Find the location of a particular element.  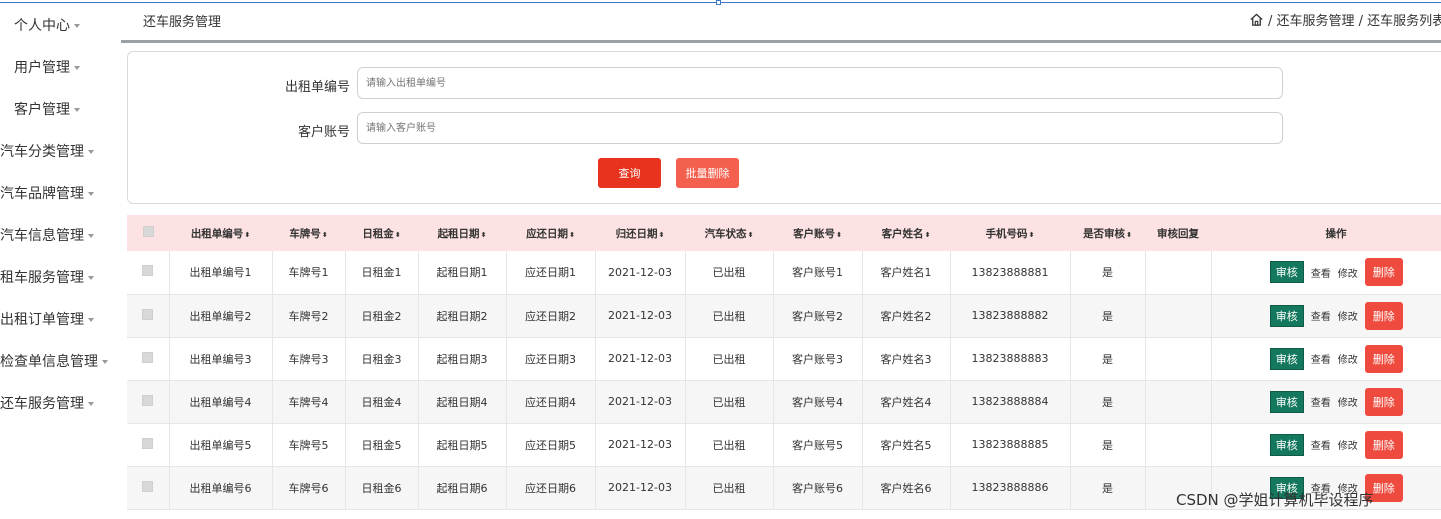

cell-phone: 13823888881 is located at coordinates (1010, 273).